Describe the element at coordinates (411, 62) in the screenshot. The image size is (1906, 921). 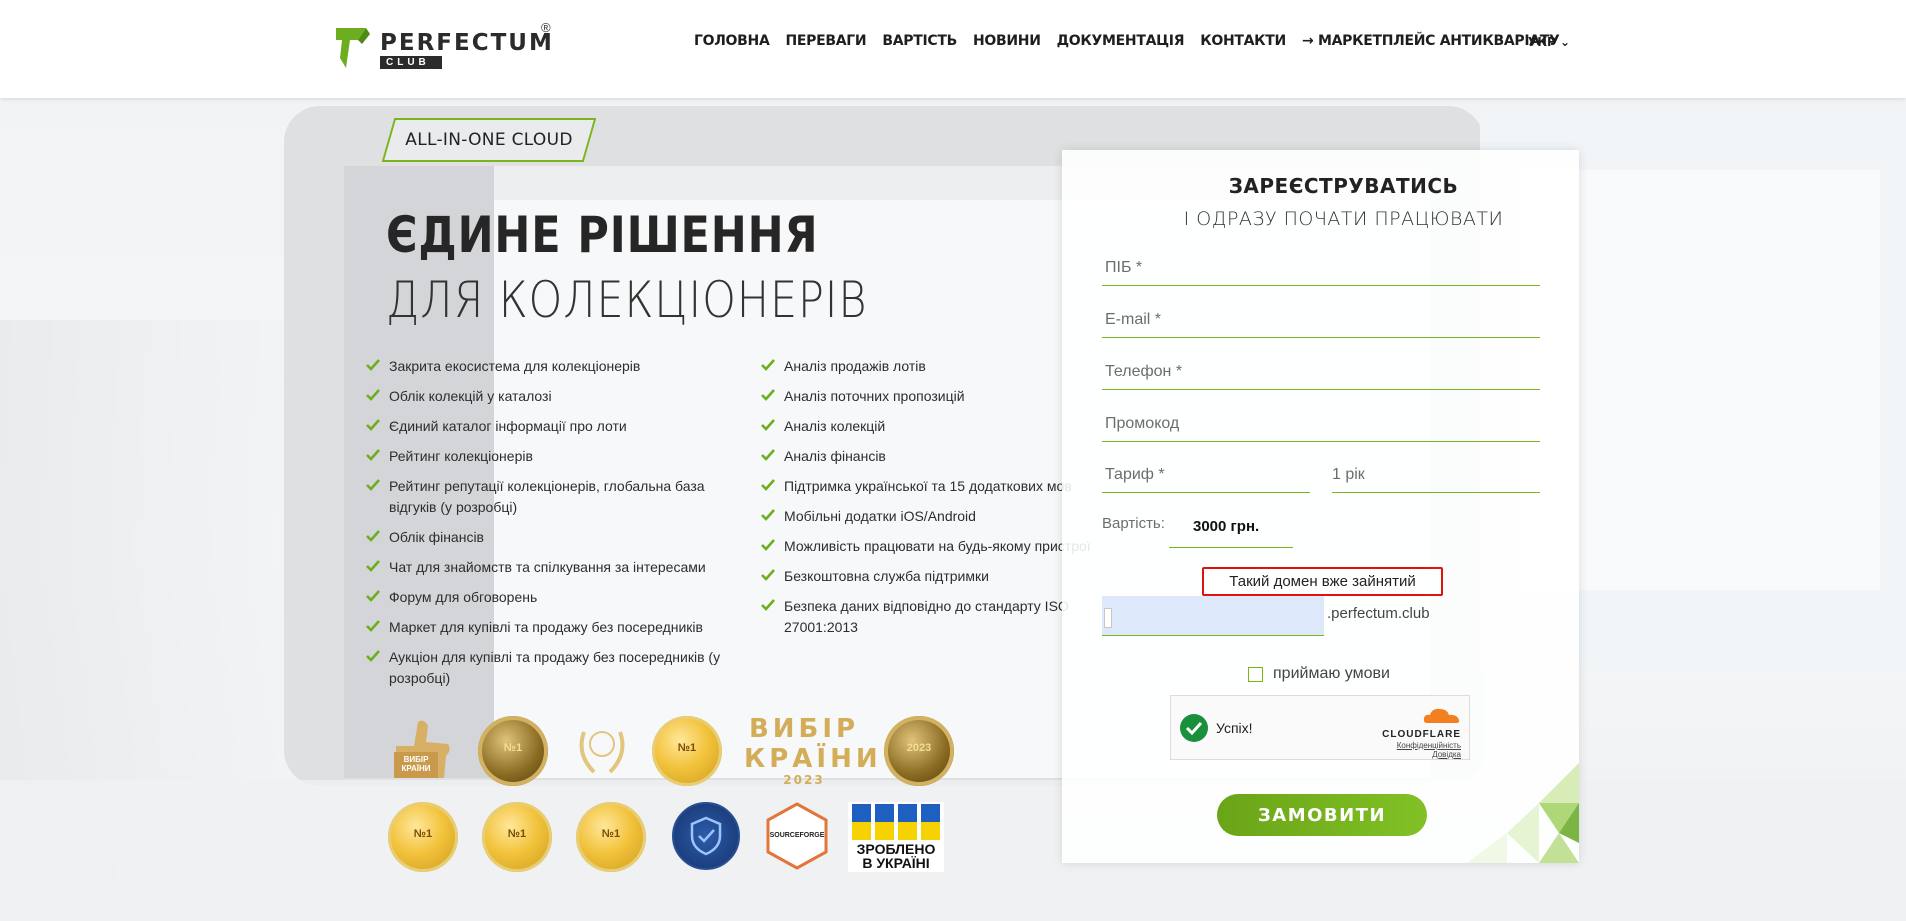
I see `logo-club: CLUB` at that location.